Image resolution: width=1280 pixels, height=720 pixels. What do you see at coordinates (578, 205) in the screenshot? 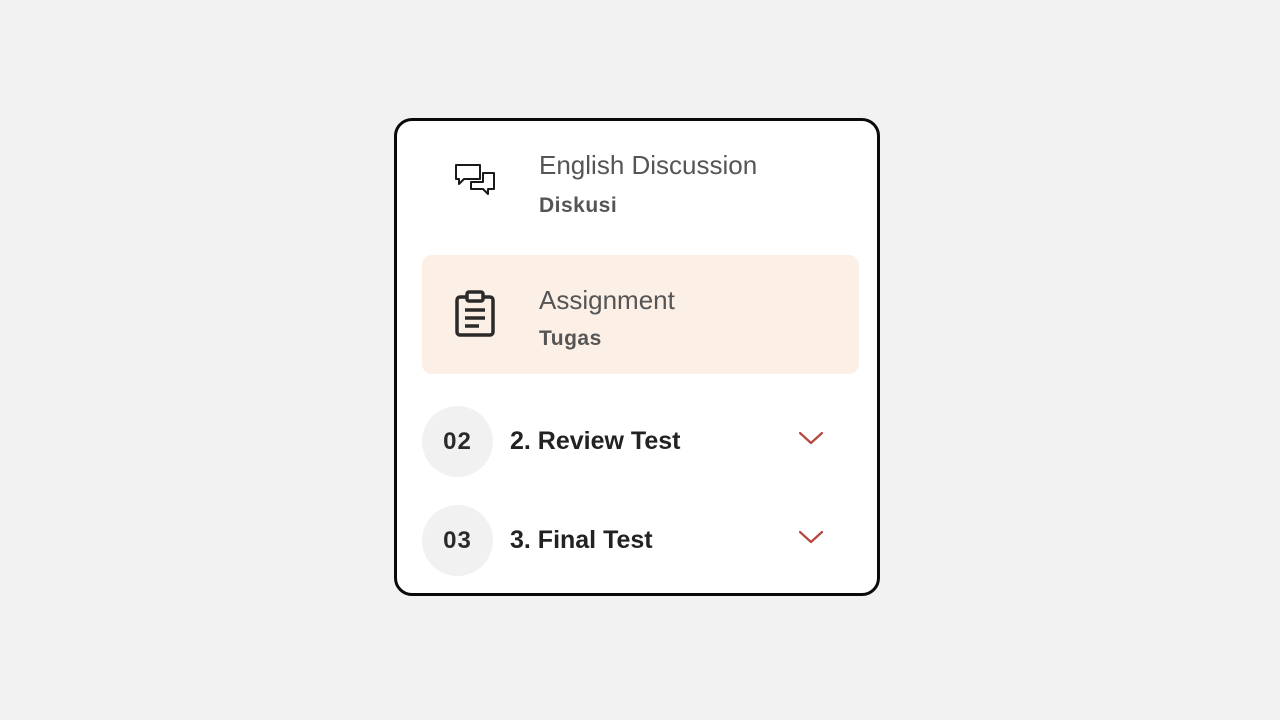
I see `lesson-type-label: Diskusi` at bounding box center [578, 205].